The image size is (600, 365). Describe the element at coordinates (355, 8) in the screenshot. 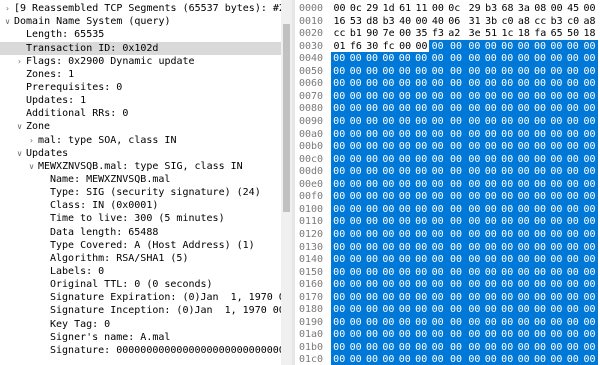

I see `hex-byte: 0c` at that location.